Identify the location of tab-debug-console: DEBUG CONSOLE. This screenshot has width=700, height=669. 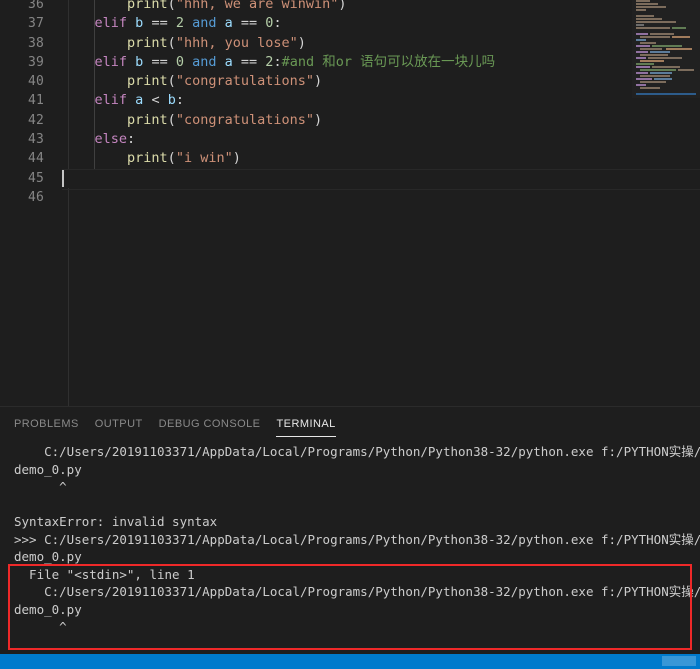
(210, 425).